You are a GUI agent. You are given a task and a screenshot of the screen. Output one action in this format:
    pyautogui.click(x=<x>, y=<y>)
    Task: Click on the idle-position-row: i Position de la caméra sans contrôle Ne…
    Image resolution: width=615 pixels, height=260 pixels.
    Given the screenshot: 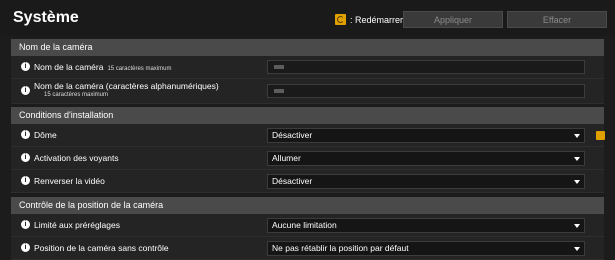 What is the action you would take?
    pyautogui.click(x=307, y=248)
    